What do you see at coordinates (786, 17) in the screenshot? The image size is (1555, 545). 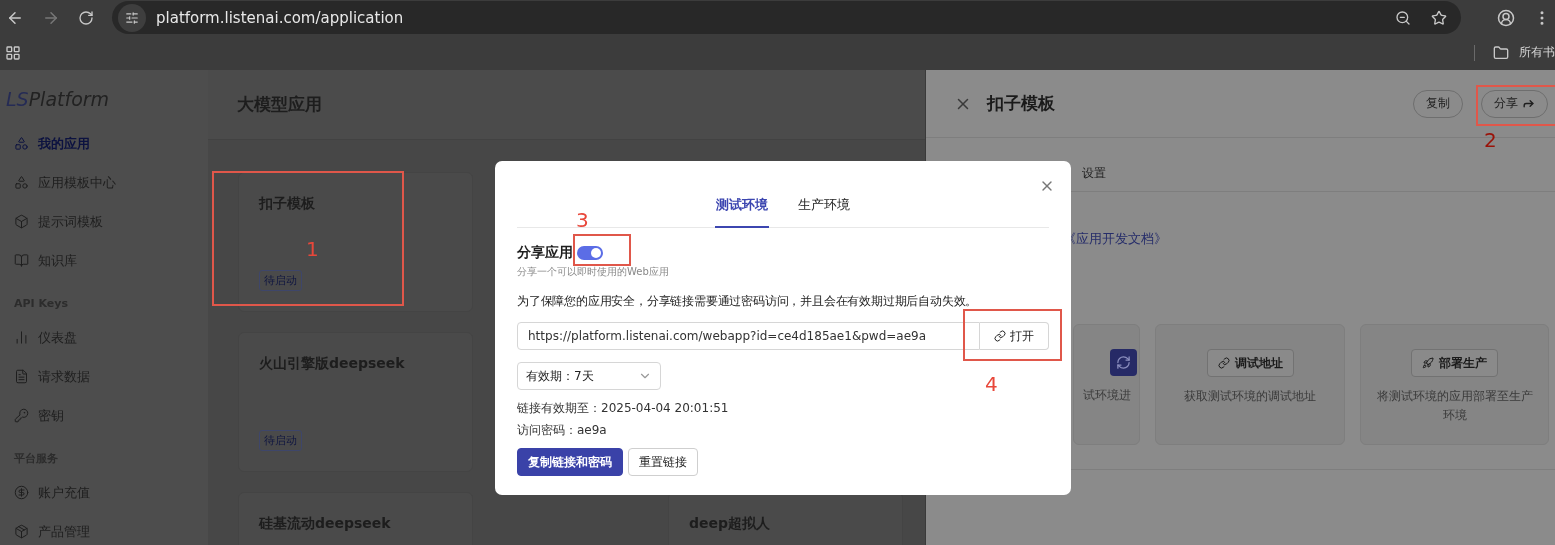 I see `address-bar: platform.listenai.com/application` at bounding box center [786, 17].